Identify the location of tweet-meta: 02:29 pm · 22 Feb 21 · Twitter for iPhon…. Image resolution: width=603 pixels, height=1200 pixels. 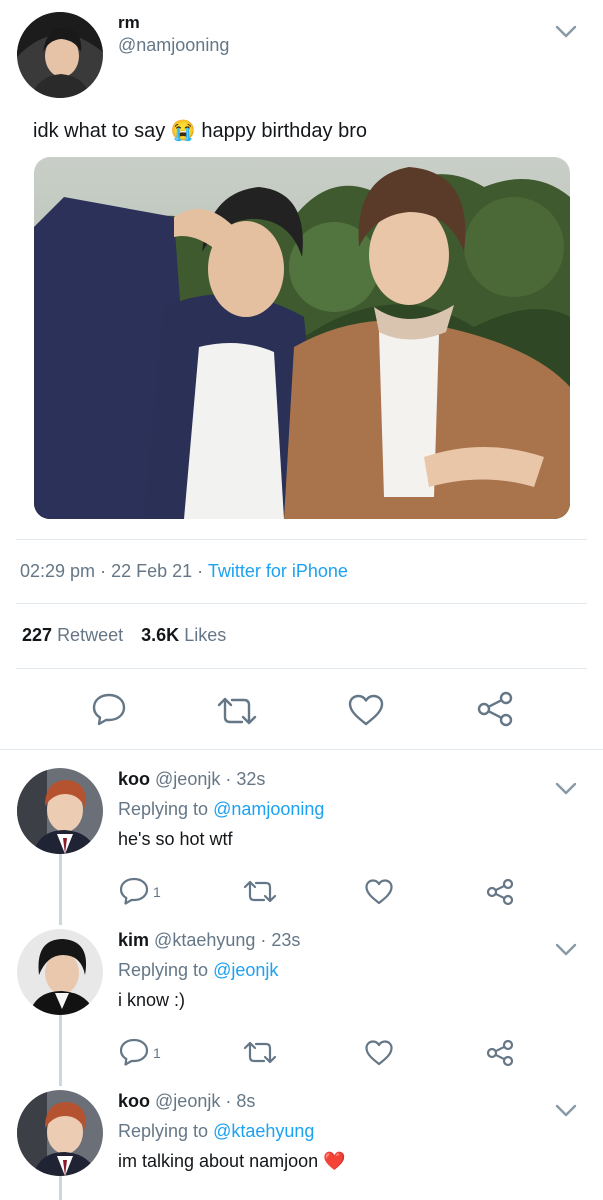
(184, 571).